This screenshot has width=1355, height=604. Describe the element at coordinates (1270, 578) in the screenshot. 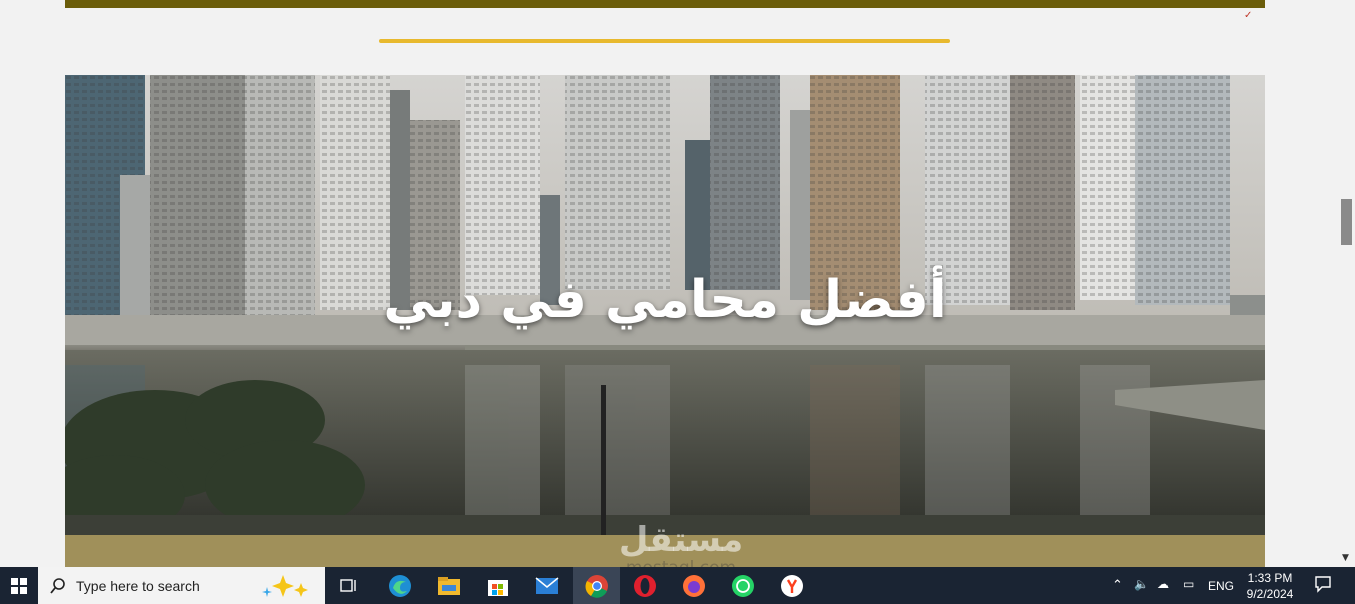

I see `clock-time: 1:33 PM` at that location.